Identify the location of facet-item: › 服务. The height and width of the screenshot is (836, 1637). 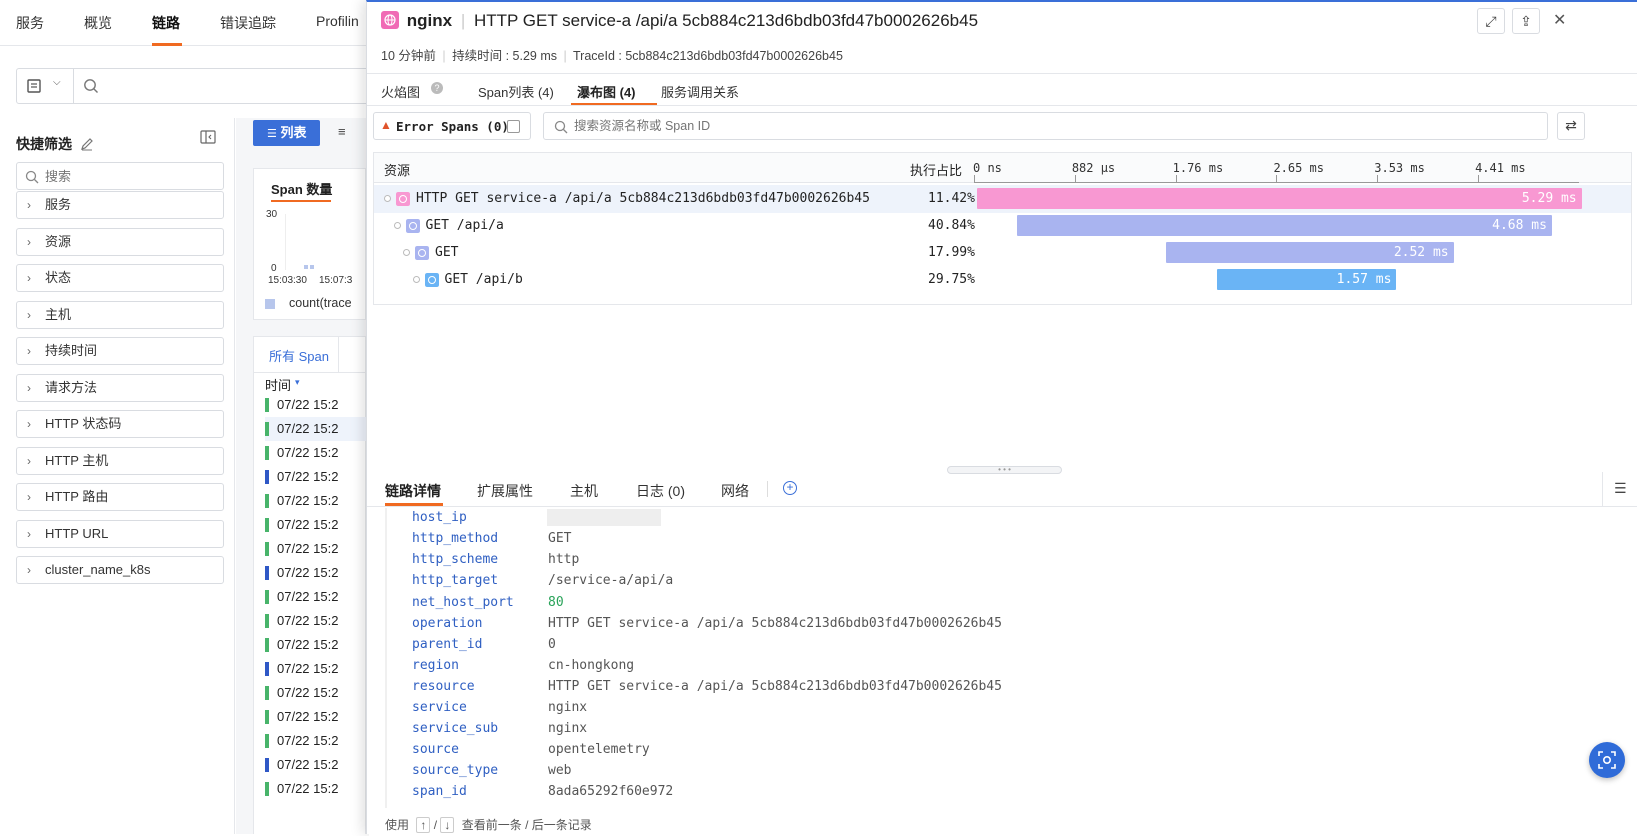
(120, 205).